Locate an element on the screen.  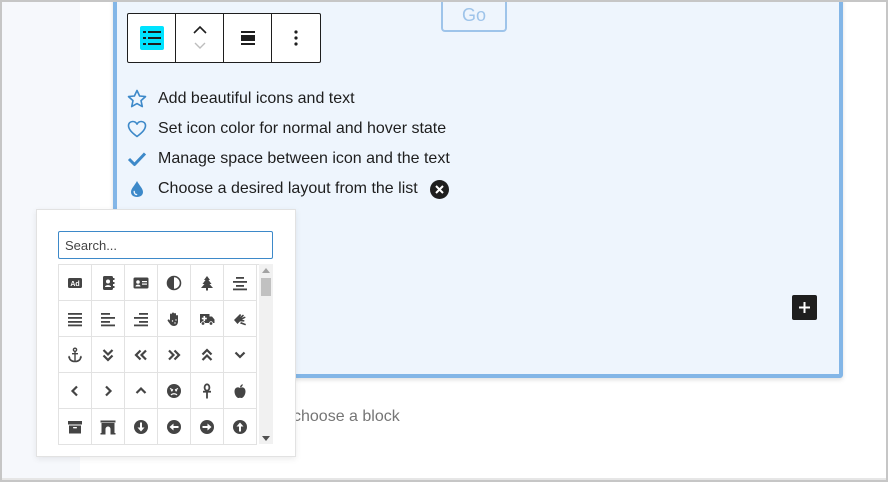
angle-up-icon is located at coordinates (141, 390).